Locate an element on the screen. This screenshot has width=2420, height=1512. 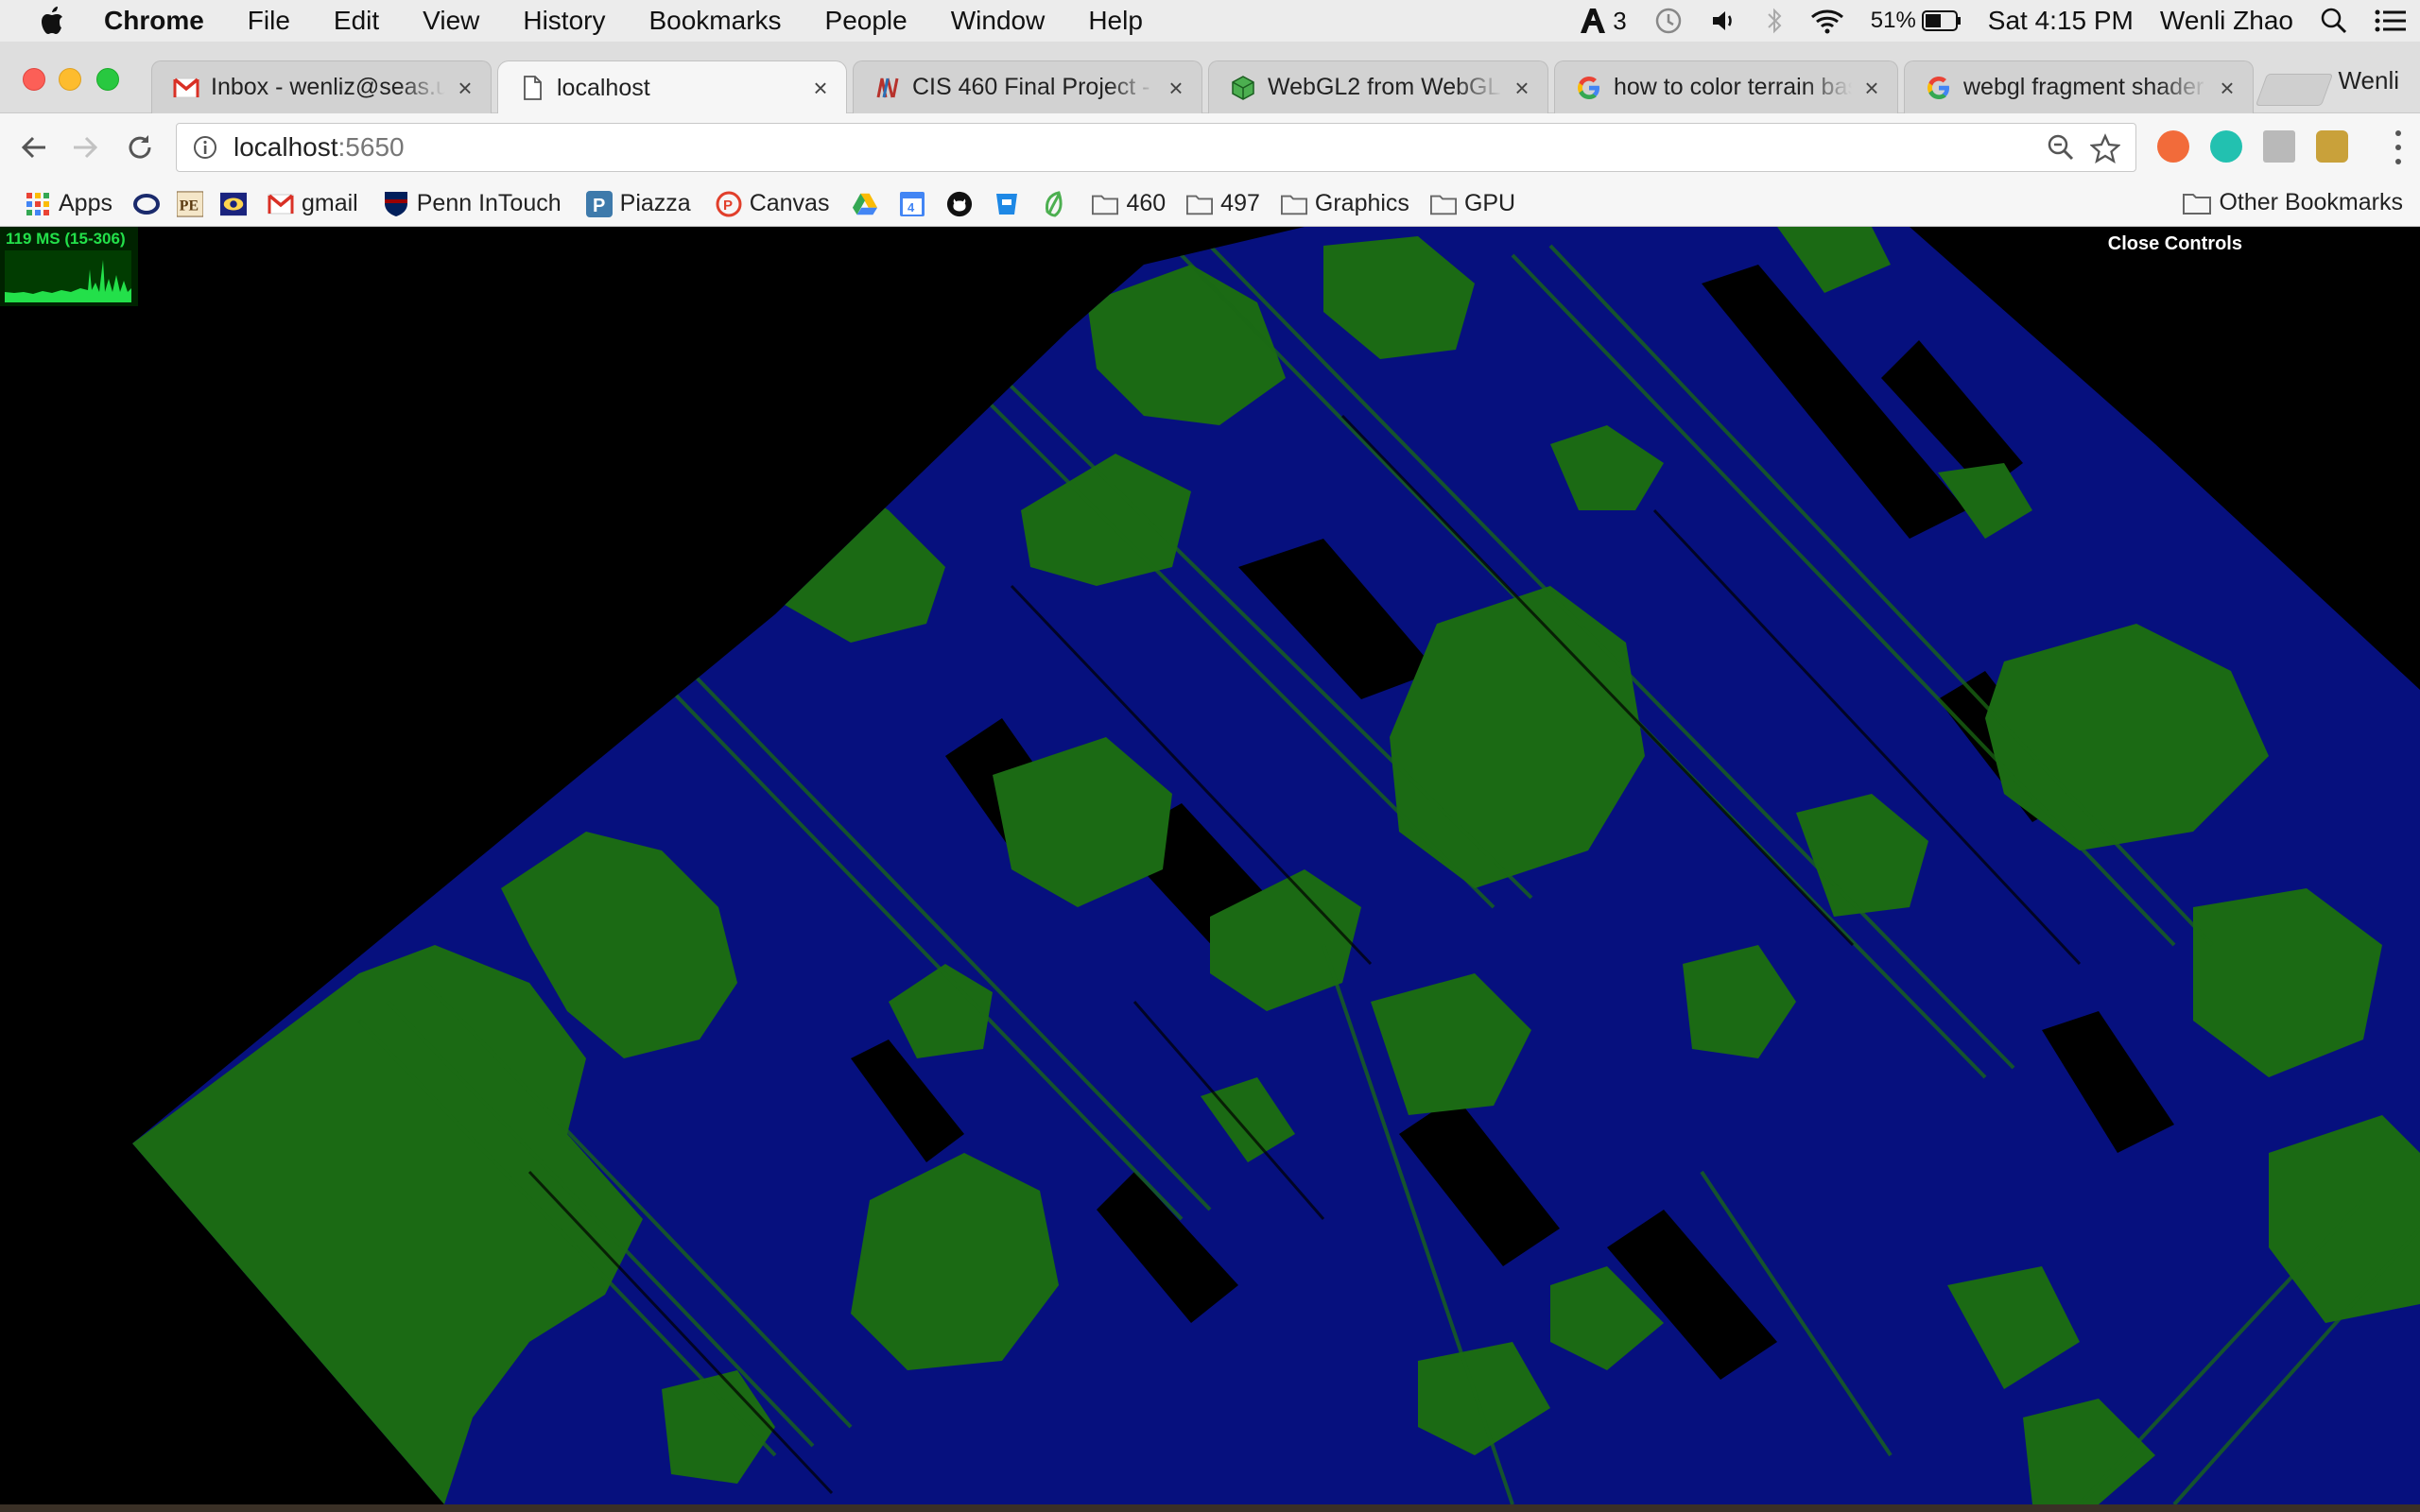
menu-window: Window is located at coordinates (998, 21).